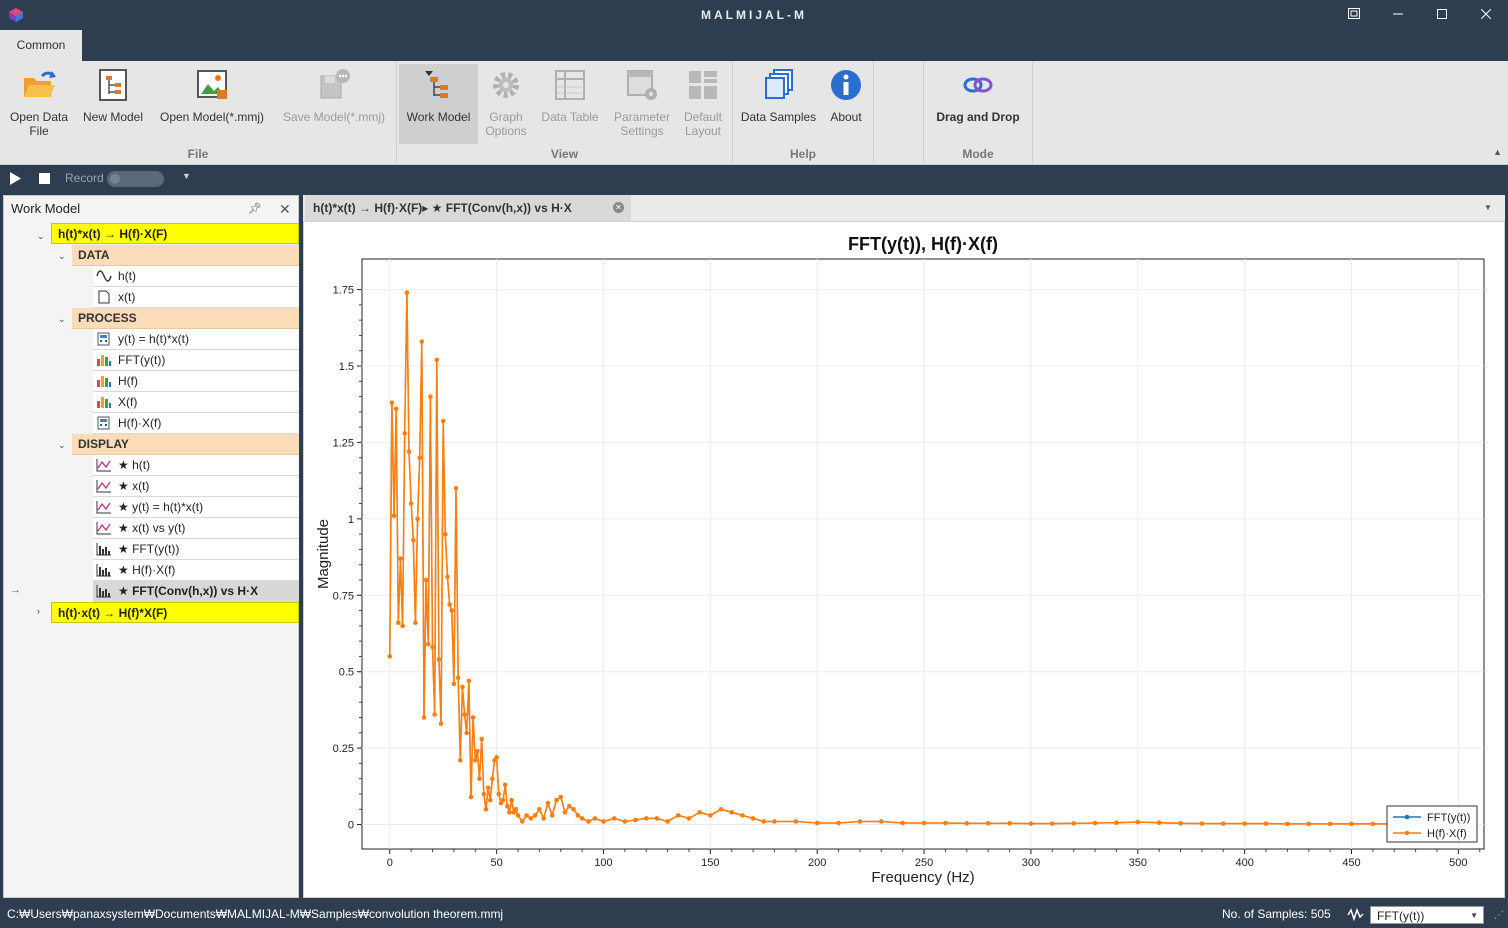  Describe the element at coordinates (285, 209) in the screenshot. I see `panel-close-icon: ✕` at that location.